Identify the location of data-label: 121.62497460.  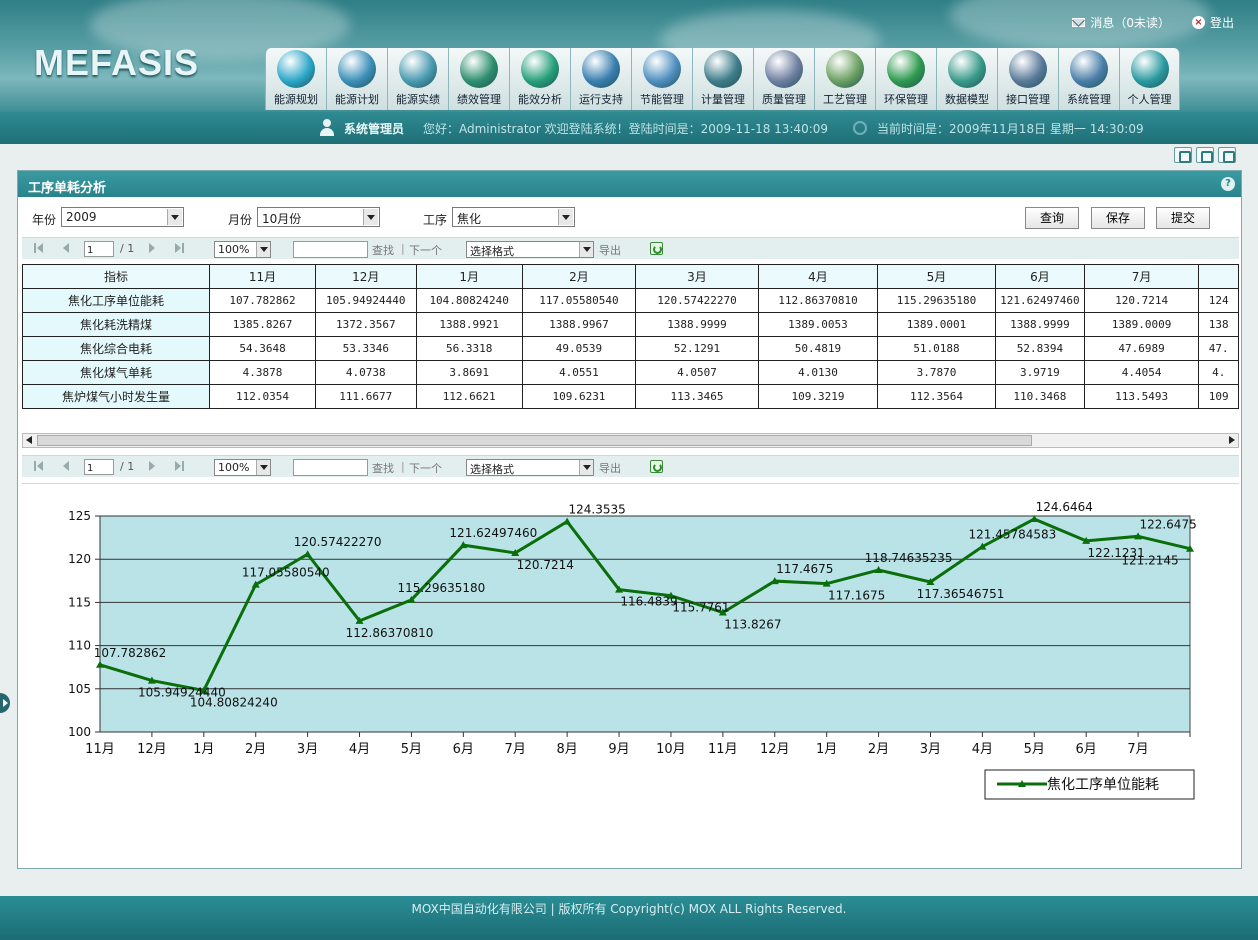
(493, 533).